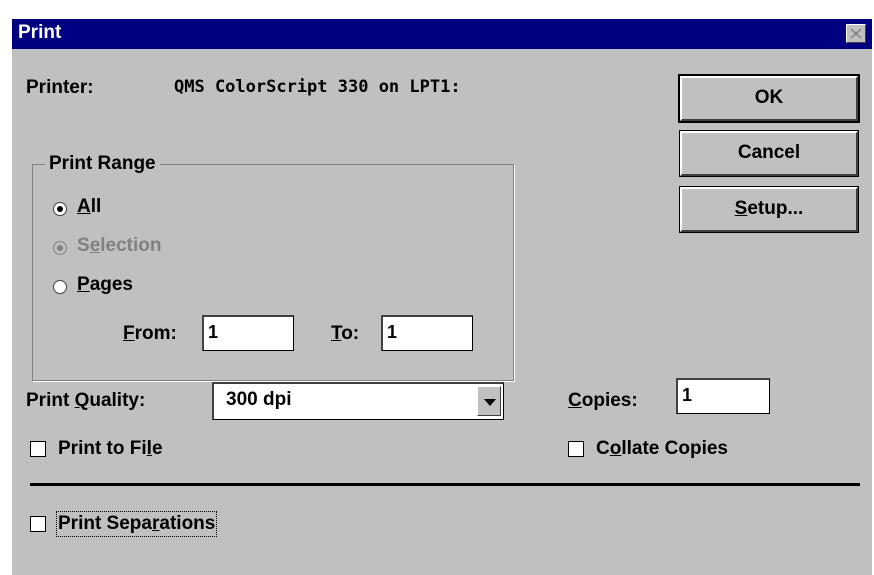 This screenshot has width=874, height=575. I want to click on copies-text: opies:, so click(609, 400).